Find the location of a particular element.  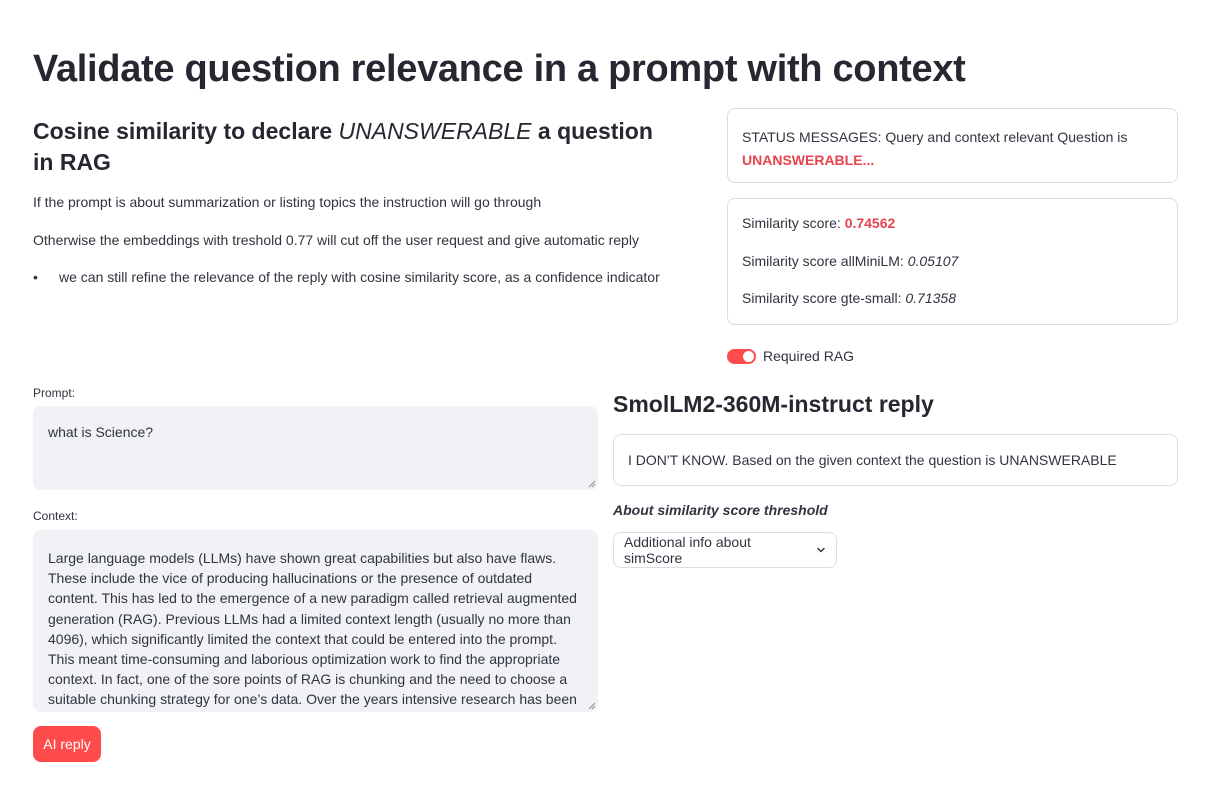

expander-label: Additional info about simScore is located at coordinates (687, 550).